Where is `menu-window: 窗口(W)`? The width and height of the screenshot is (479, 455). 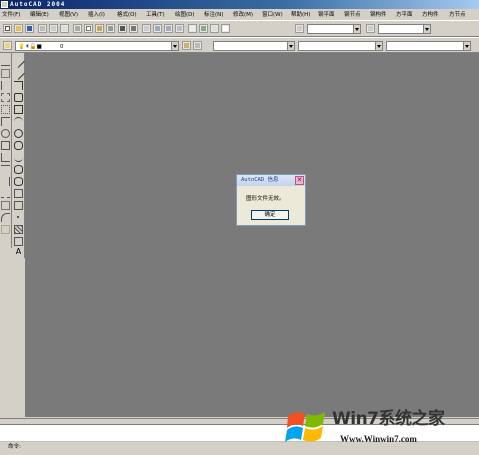 menu-window: 窗口(W) is located at coordinates (272, 15).